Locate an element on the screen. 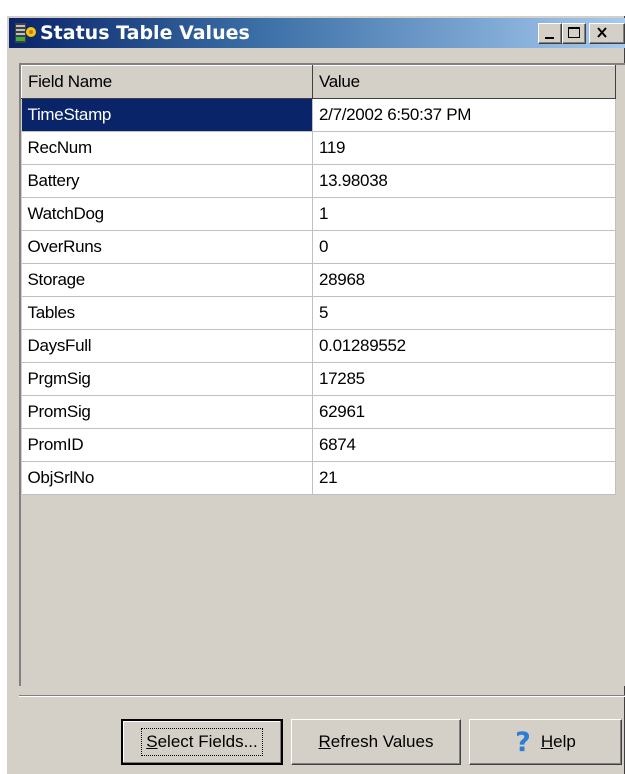  minimize-icon is located at coordinates (549, 38).